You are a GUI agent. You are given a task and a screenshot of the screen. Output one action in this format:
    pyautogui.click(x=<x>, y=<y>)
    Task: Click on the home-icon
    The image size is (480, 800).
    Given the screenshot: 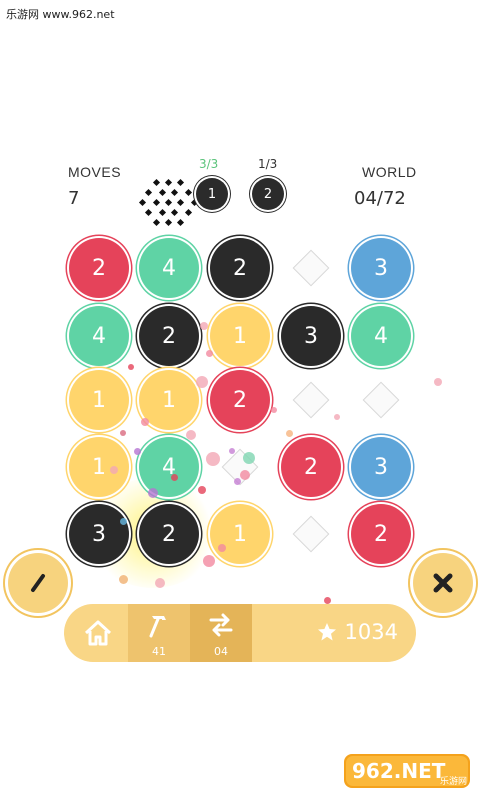 What is the action you would take?
    pyautogui.click(x=98, y=633)
    